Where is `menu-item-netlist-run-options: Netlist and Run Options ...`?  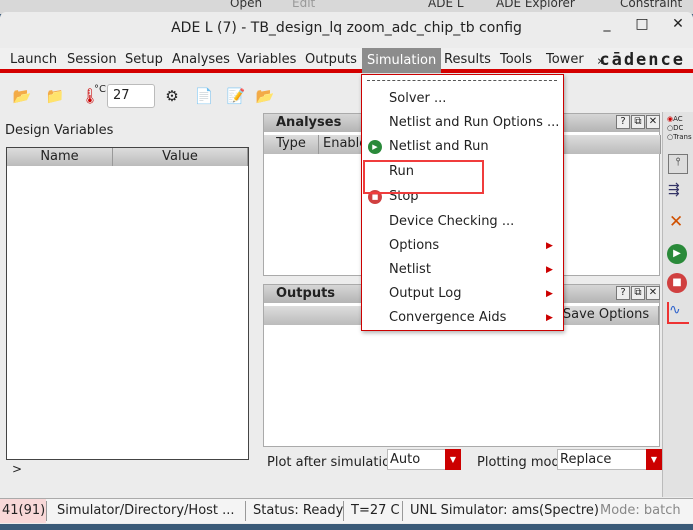
menu-item-netlist-run-options: Netlist and Run Options ... is located at coordinates (474, 122).